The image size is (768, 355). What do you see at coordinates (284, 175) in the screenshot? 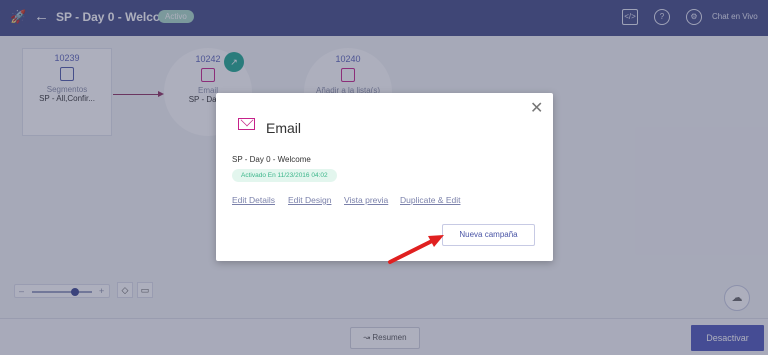
I see `activated-badge: Activado En 11/23/2016 04:02` at bounding box center [284, 175].